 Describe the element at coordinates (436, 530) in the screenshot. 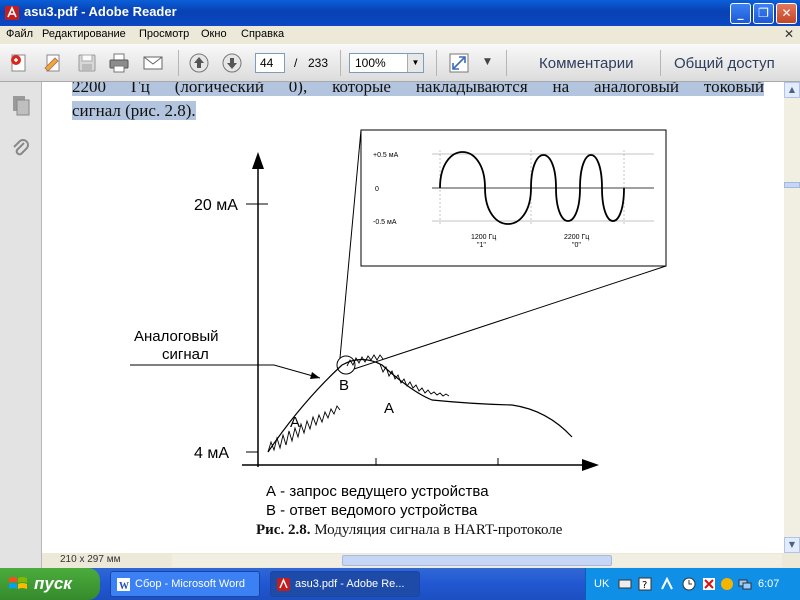

I see `caption-text: Модуляция сигнала в HART-протоколе` at that location.